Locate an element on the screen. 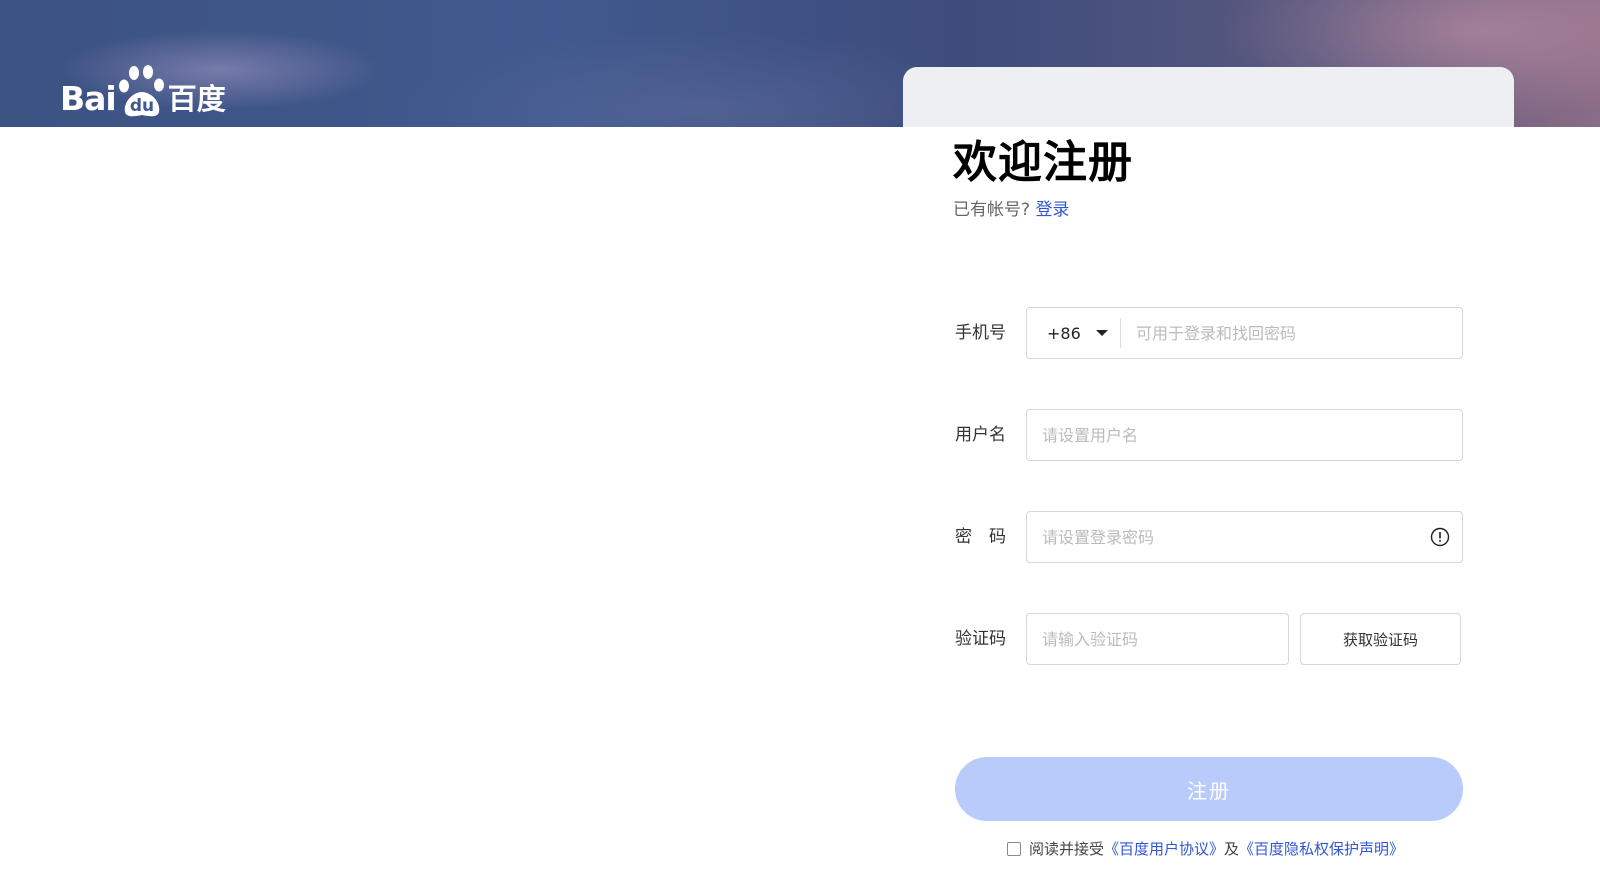 The width and height of the screenshot is (1600, 883). page-title: 欢迎注册 is located at coordinates (1043, 162).